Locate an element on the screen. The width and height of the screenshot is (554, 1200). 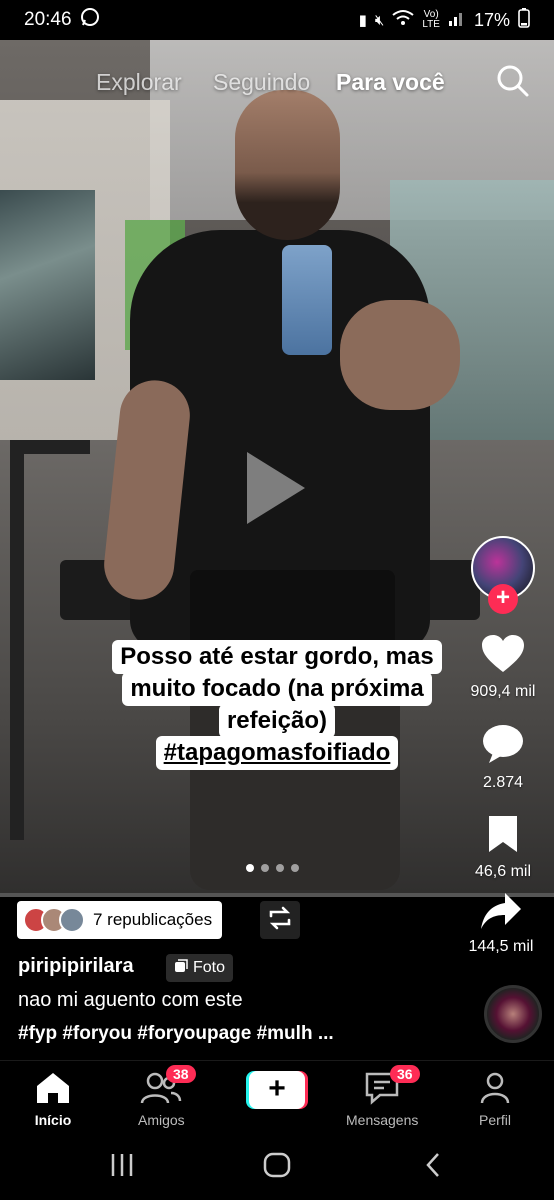
photo-badge-label: Foto is located at coordinates (209, 967).